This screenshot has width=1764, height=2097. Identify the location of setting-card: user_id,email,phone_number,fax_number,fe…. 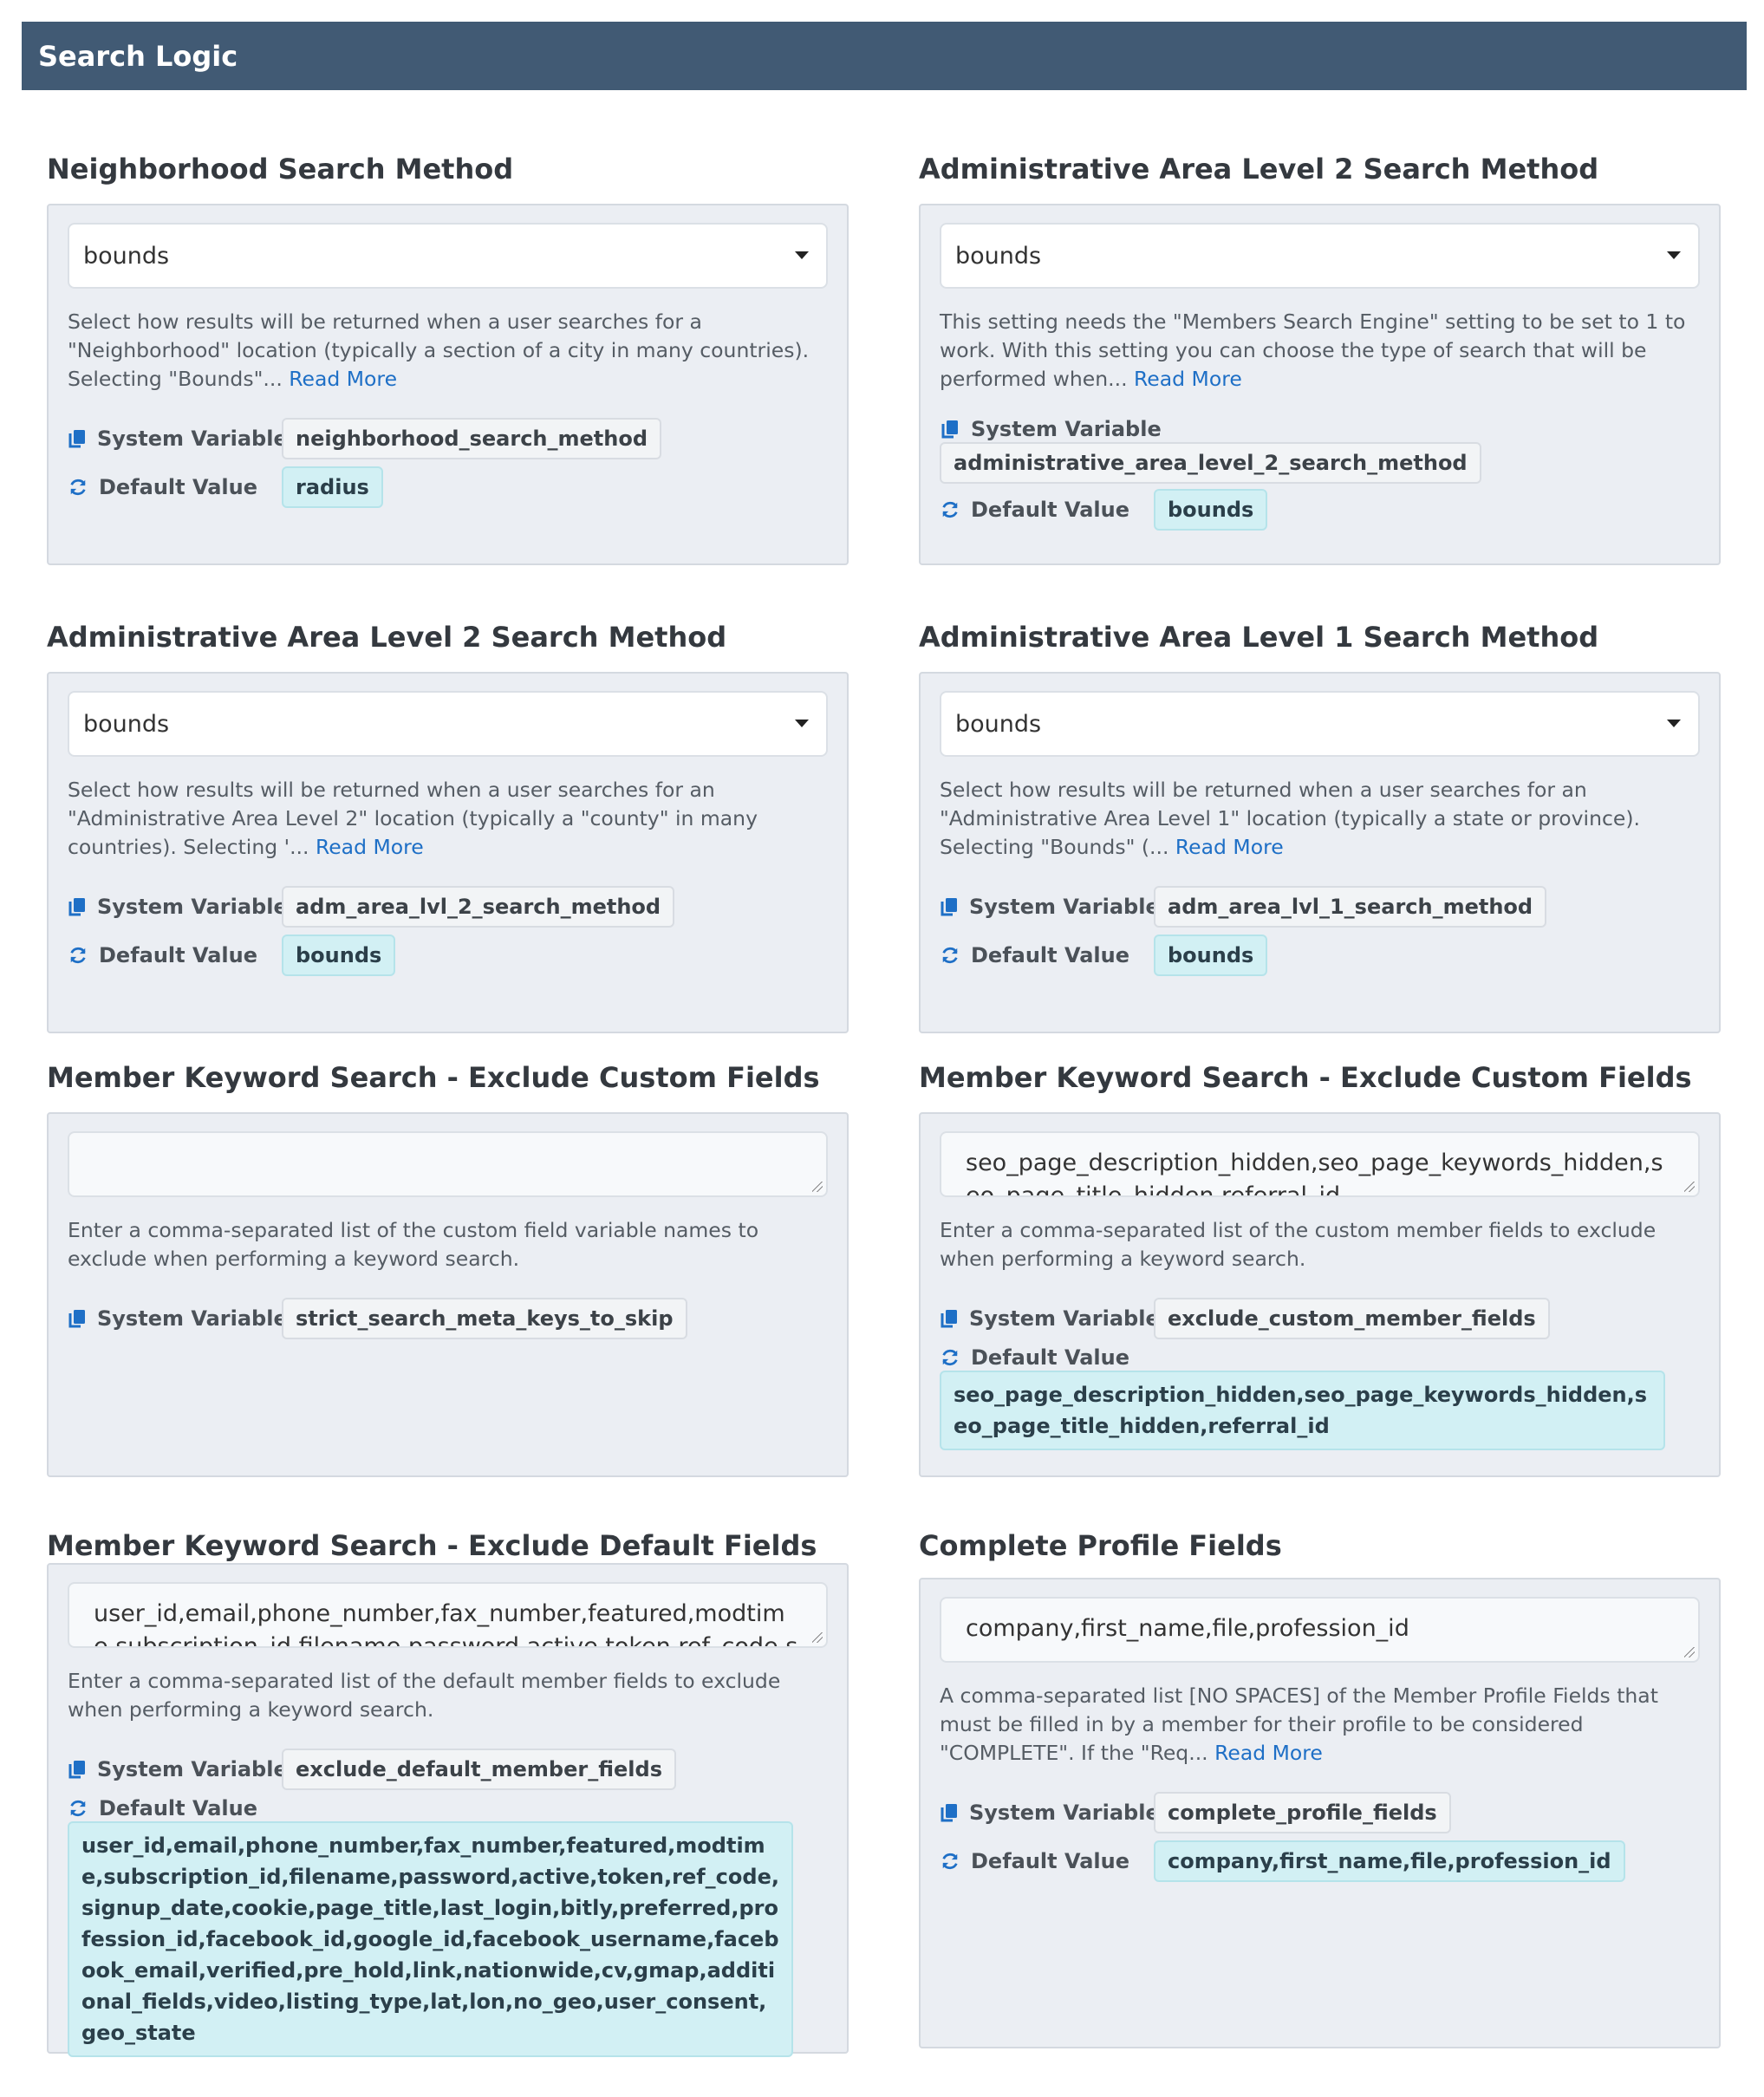
(448, 1810).